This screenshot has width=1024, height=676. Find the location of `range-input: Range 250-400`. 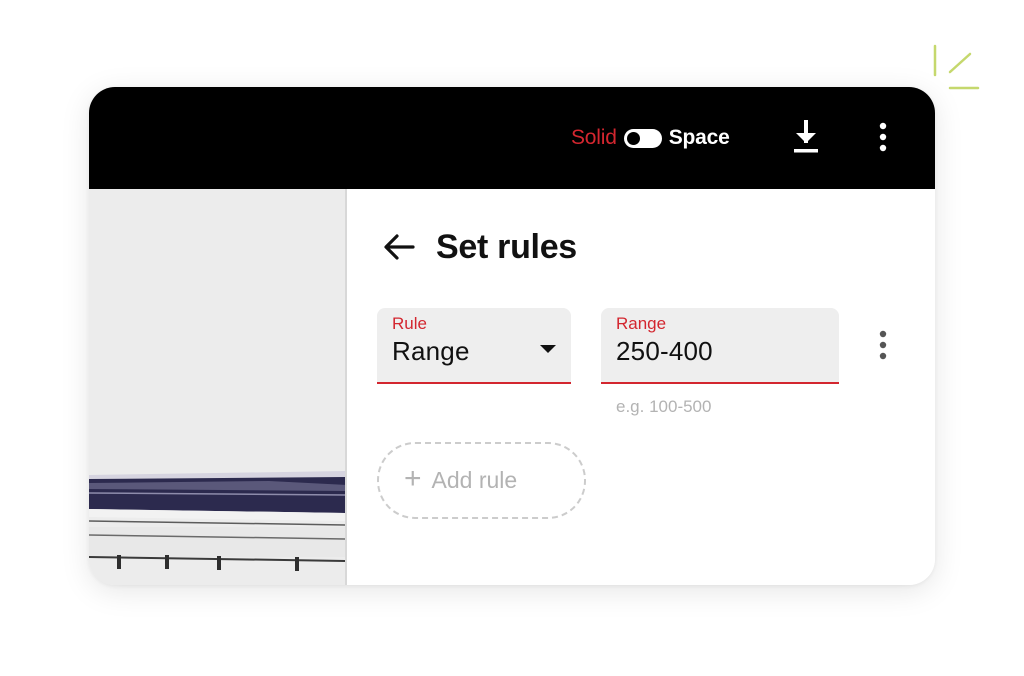

range-input: Range 250-400 is located at coordinates (720, 346).